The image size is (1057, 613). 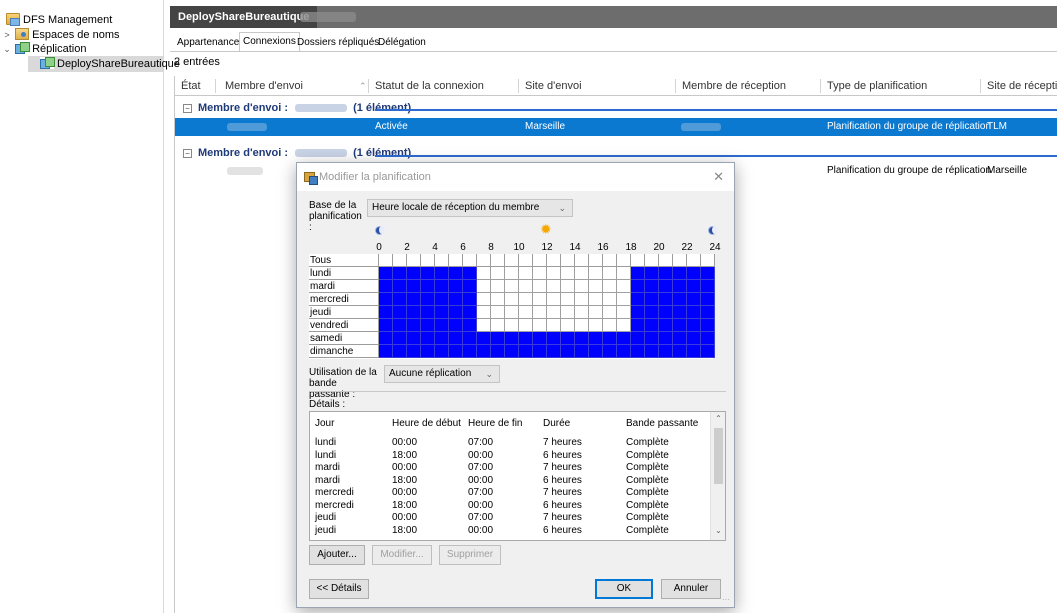 I want to click on tree-item-dfs-management: DFS Management, so click(x=59, y=20).